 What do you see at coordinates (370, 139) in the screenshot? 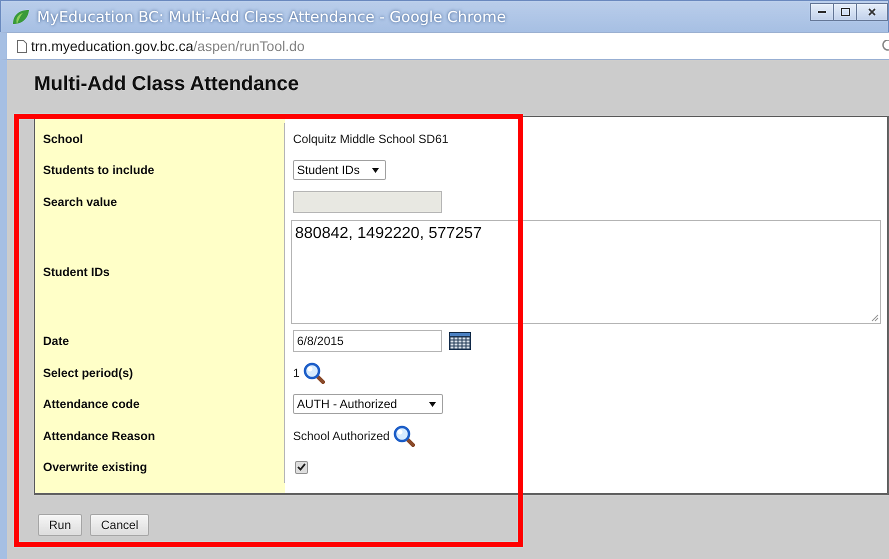
I see `field-value: Colquitz Middle School SD61` at bounding box center [370, 139].